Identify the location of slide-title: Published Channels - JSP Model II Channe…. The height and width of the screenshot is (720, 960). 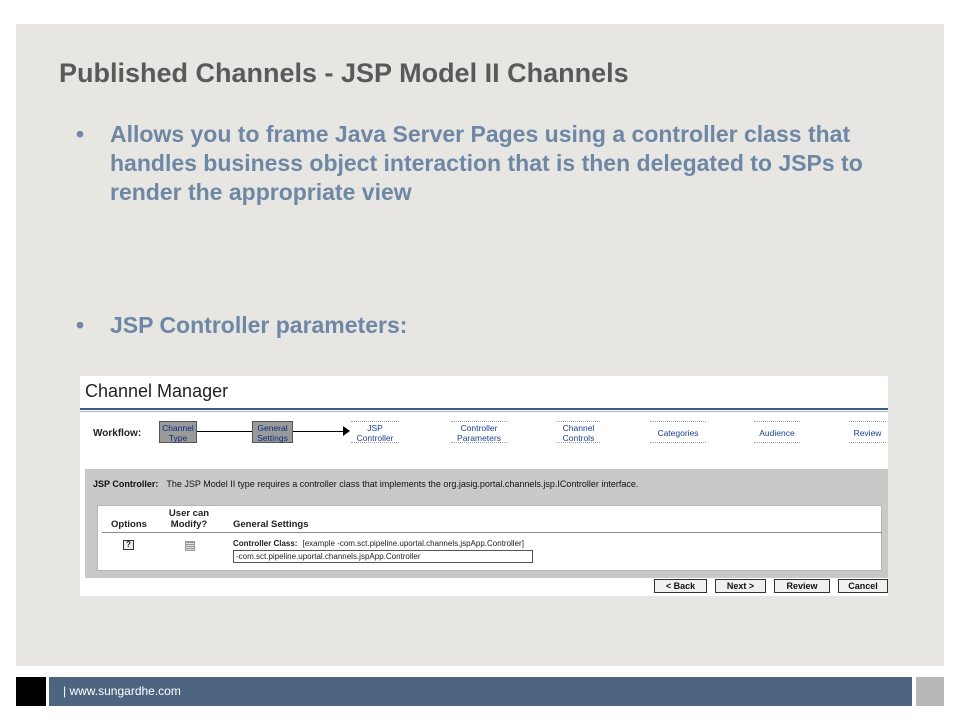
(344, 73).